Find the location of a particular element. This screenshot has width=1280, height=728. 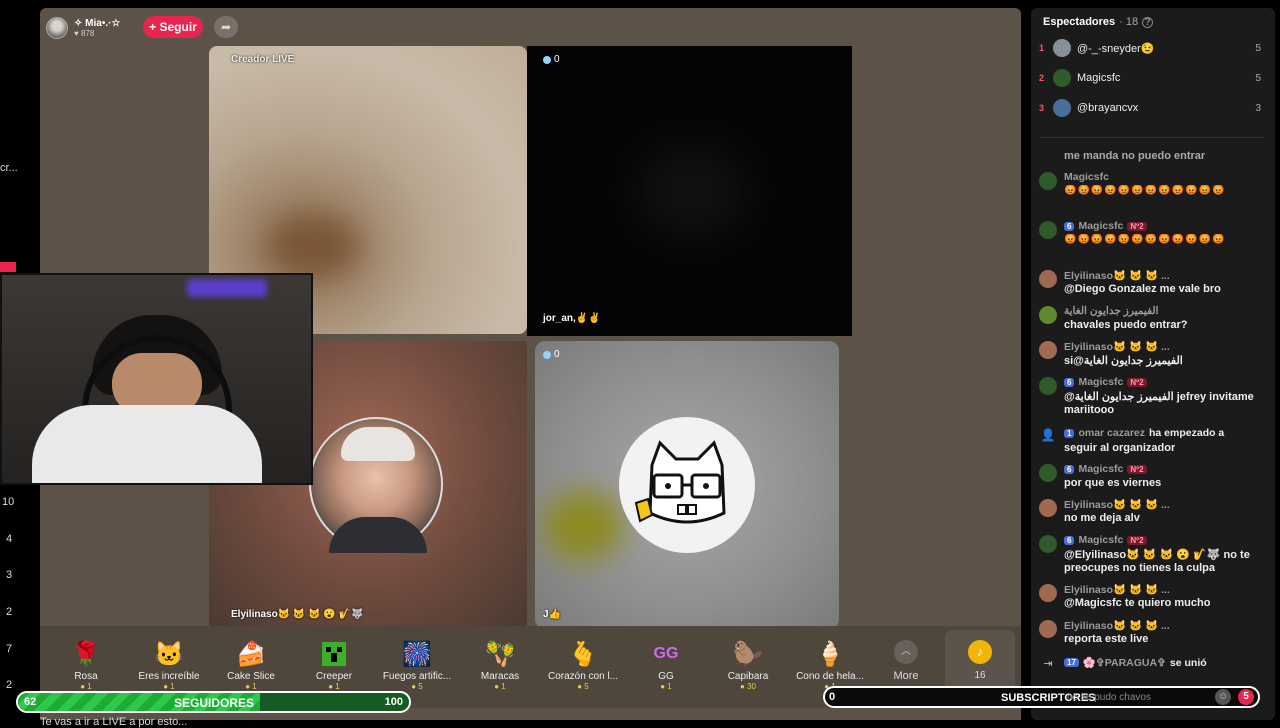

viewer-name: @-_-sneyder😉 is located at coordinates (1116, 48).